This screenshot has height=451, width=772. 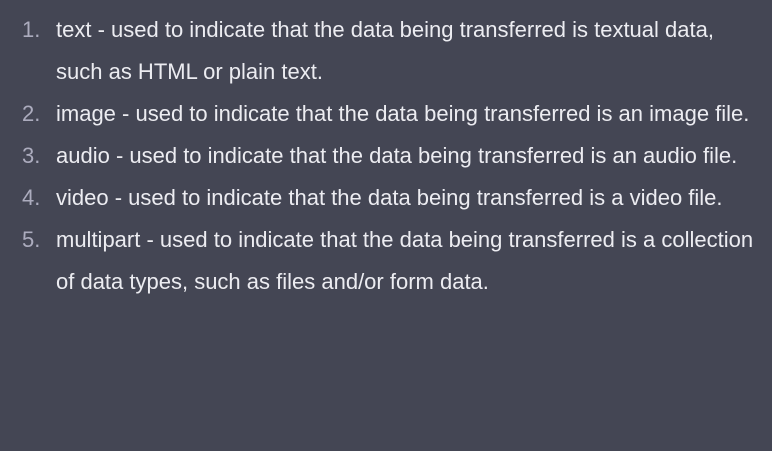 What do you see at coordinates (31, 155) in the screenshot?
I see `list-item-number: 3.` at bounding box center [31, 155].